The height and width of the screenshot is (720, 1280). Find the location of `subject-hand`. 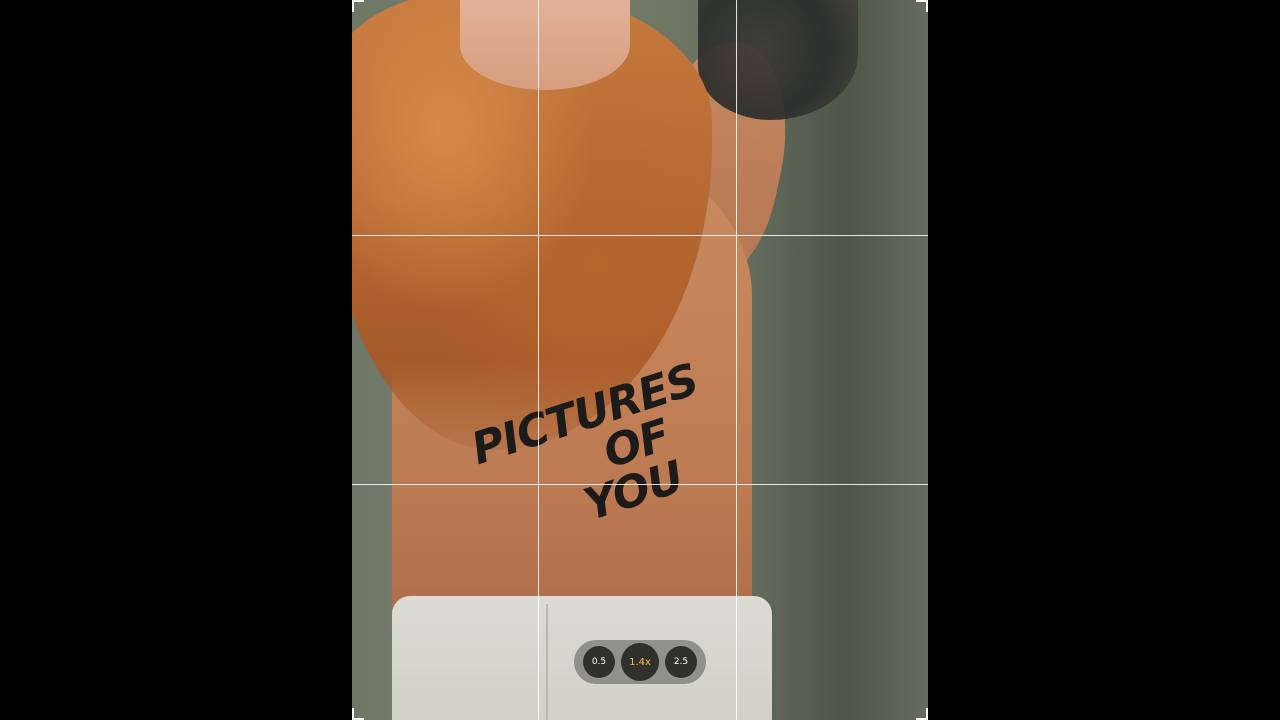

subject-hand is located at coordinates (545, 45).